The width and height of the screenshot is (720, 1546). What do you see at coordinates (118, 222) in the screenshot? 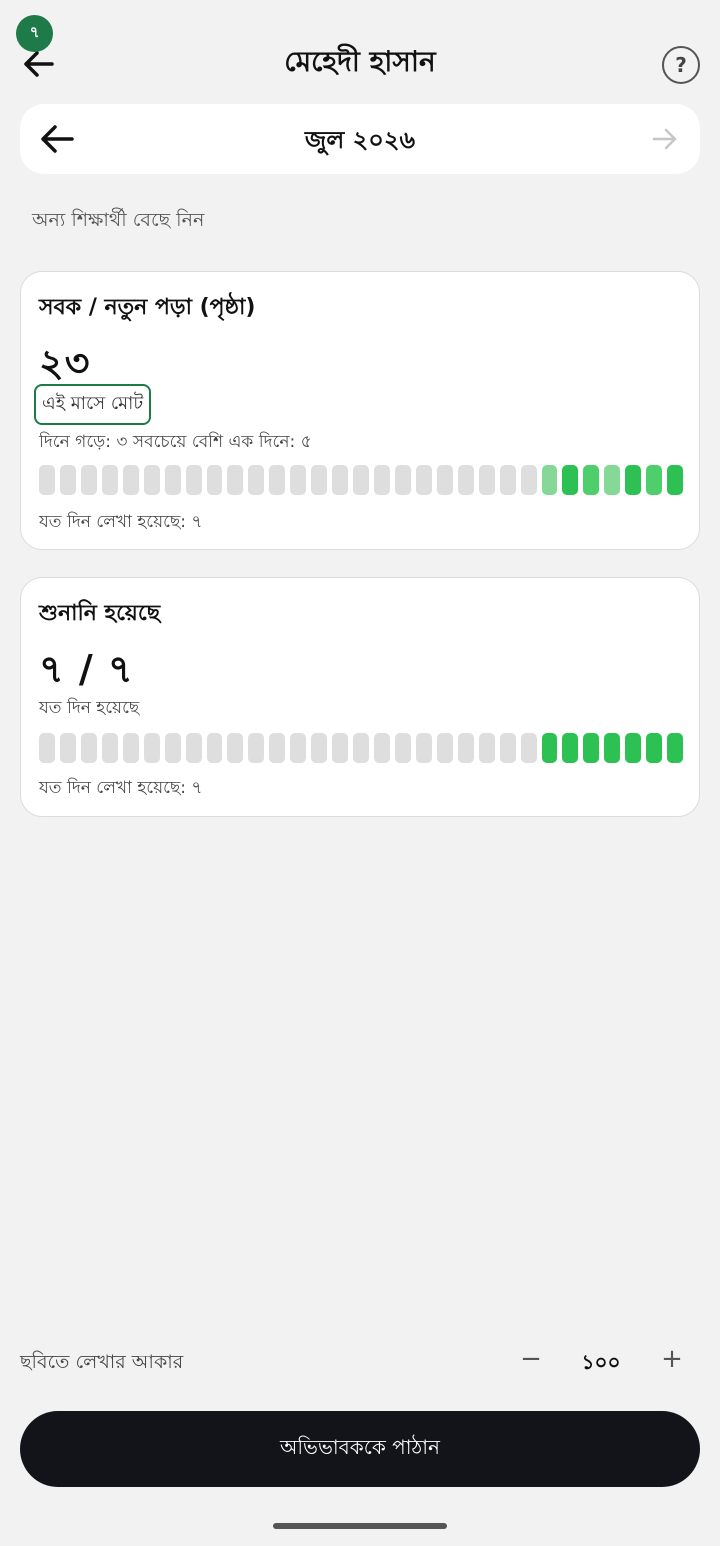
I see `choose-student-link: অন্য শিক্ষার্থী বেছে নিন` at bounding box center [118, 222].